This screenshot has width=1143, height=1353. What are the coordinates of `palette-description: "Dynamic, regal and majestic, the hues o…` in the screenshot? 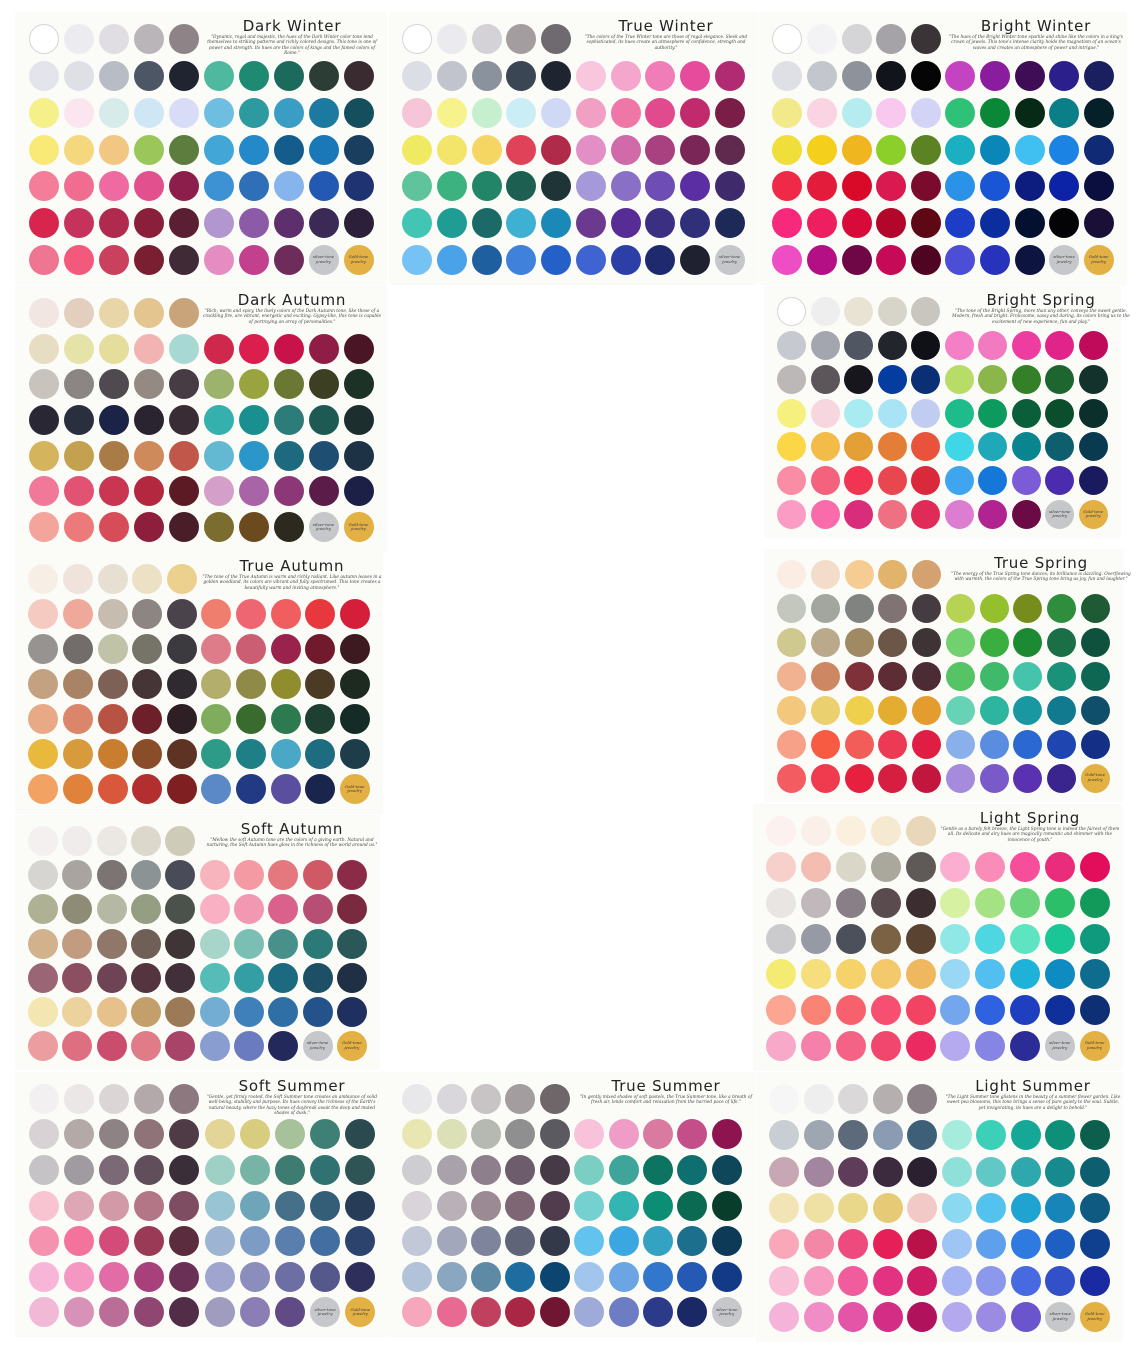 It's located at (292, 46).